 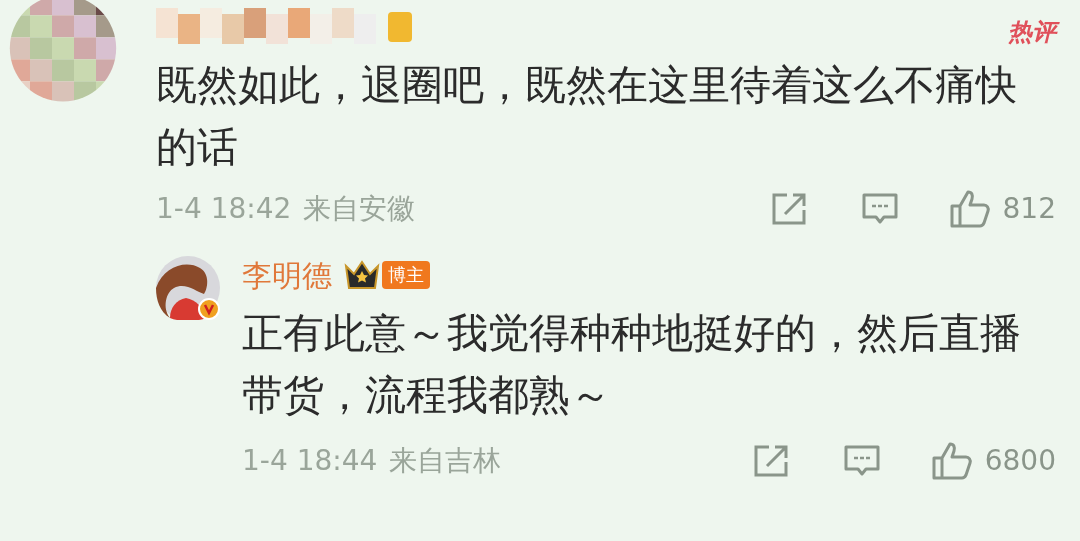 What do you see at coordinates (287, 275) in the screenshot?
I see `author-name: 李明德` at bounding box center [287, 275].